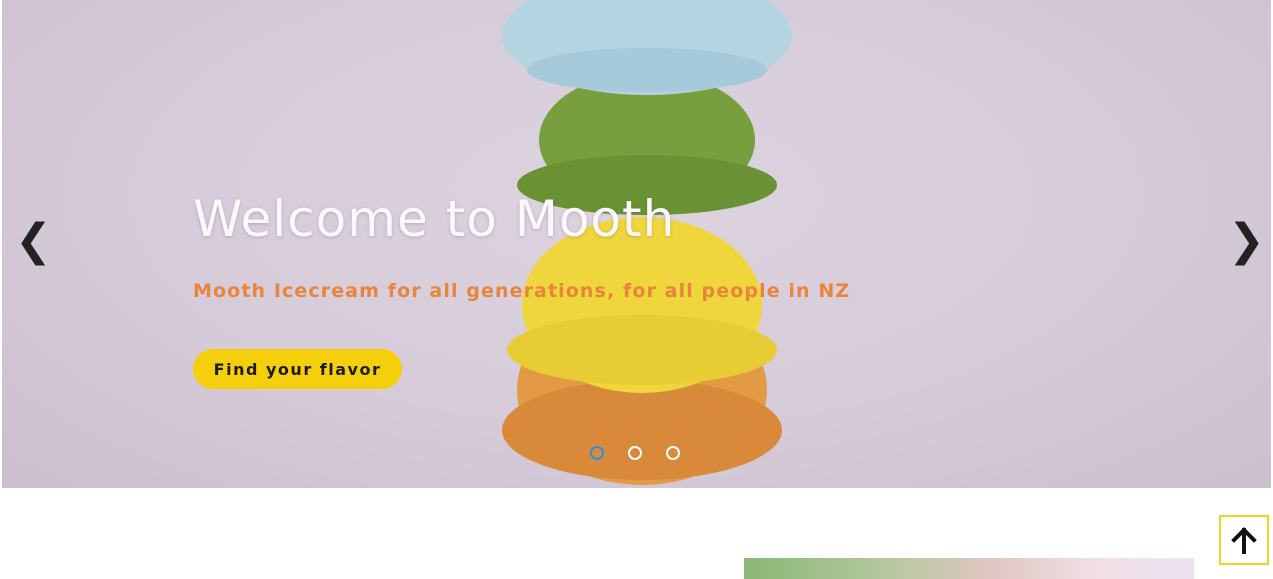 The image size is (1273, 579). I want to click on back-to-top-button, so click(1244, 540).